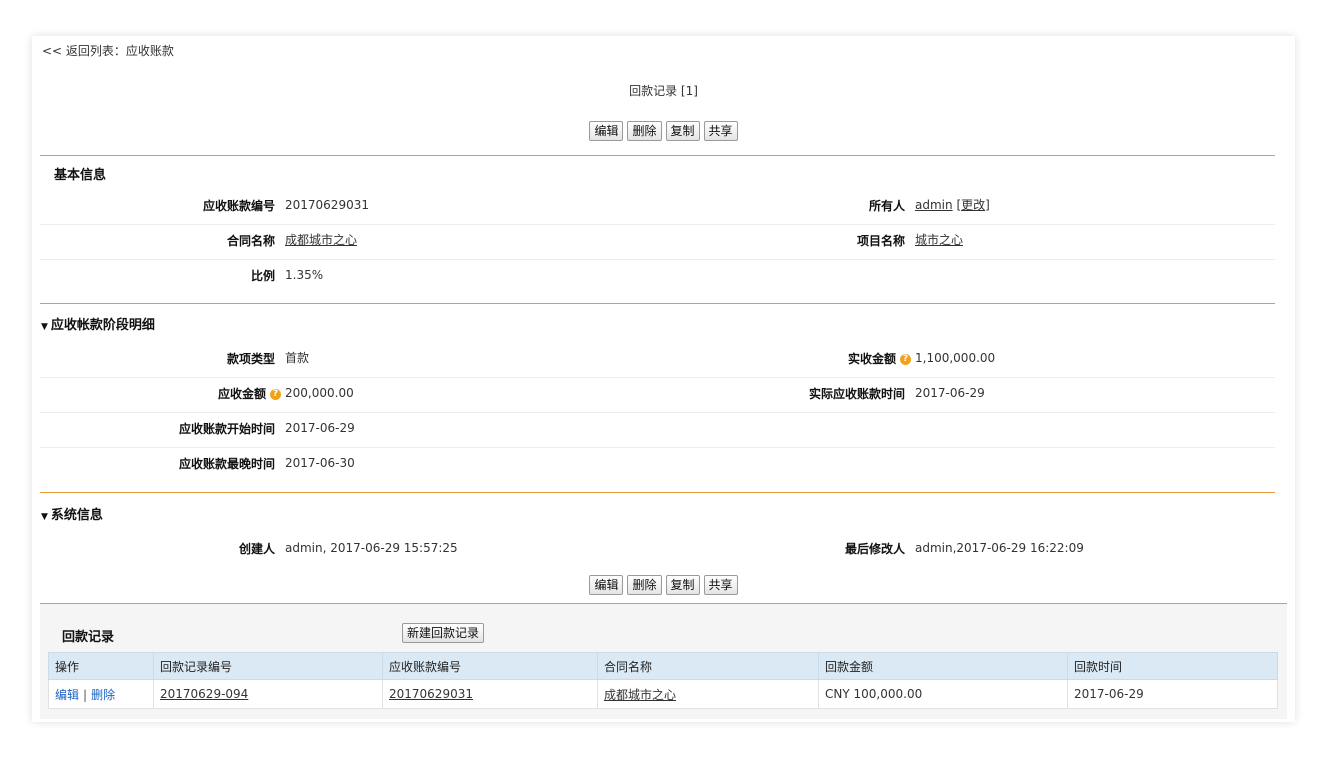 This screenshot has width=1330, height=762. What do you see at coordinates (880, 241) in the screenshot?
I see `project-label: 项目名称` at bounding box center [880, 241].